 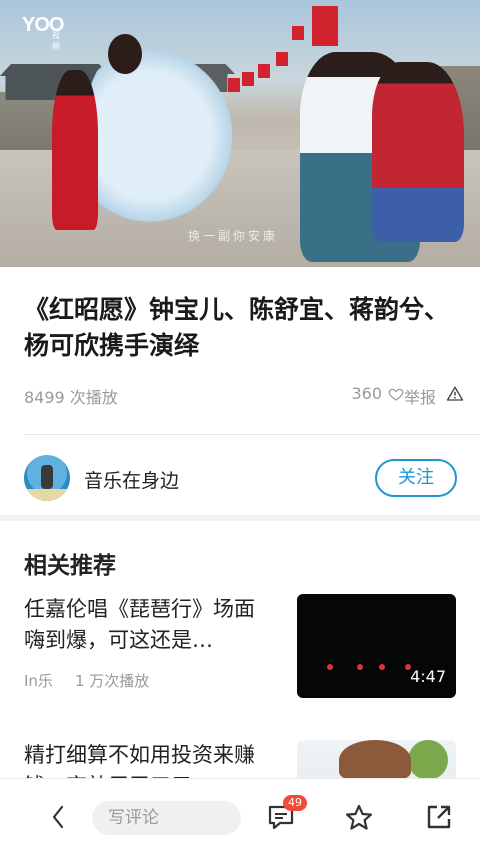 What do you see at coordinates (112, 681) in the screenshot?
I see `related-item-plays: 1 万次播放` at bounding box center [112, 681].